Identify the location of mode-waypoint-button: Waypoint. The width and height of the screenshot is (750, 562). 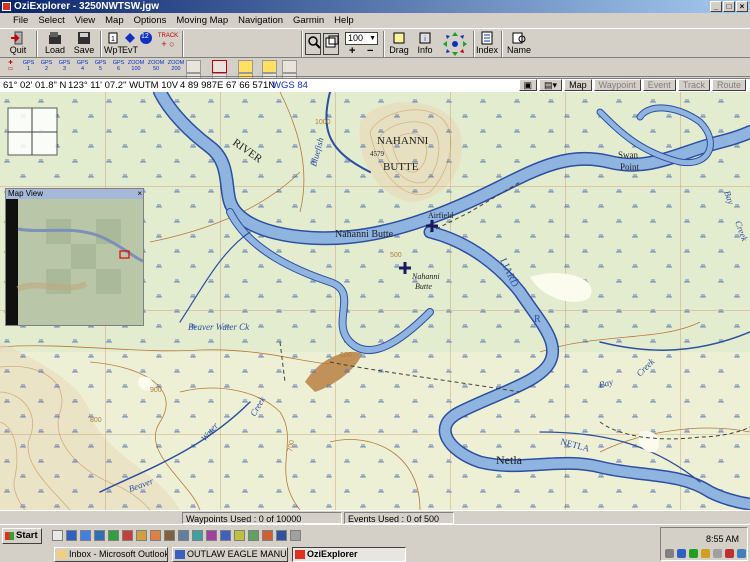
(617, 85).